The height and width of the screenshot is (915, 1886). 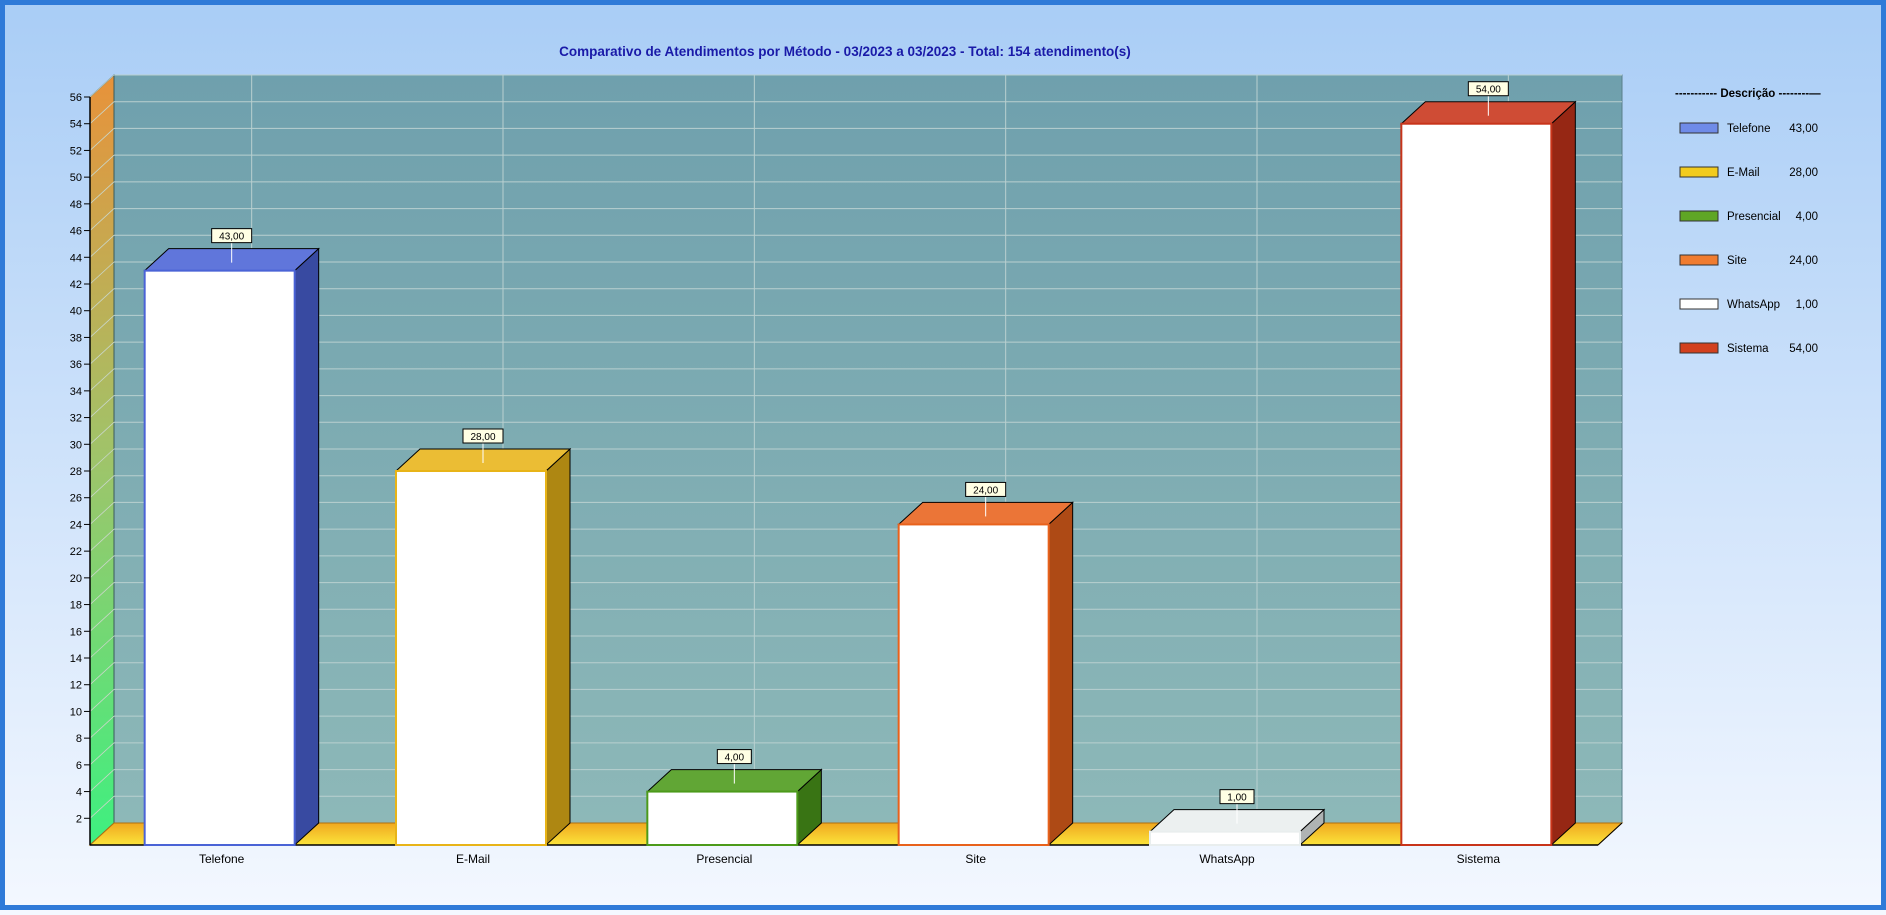 I want to click on legend-label: WhatsApp, so click(x=1753, y=305).